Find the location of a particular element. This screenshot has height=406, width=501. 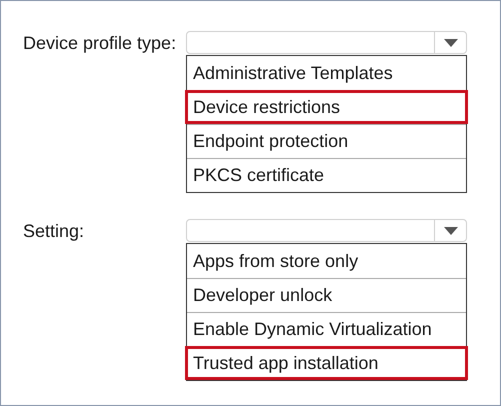

dropdown-option: Device restrictions is located at coordinates (326, 107).